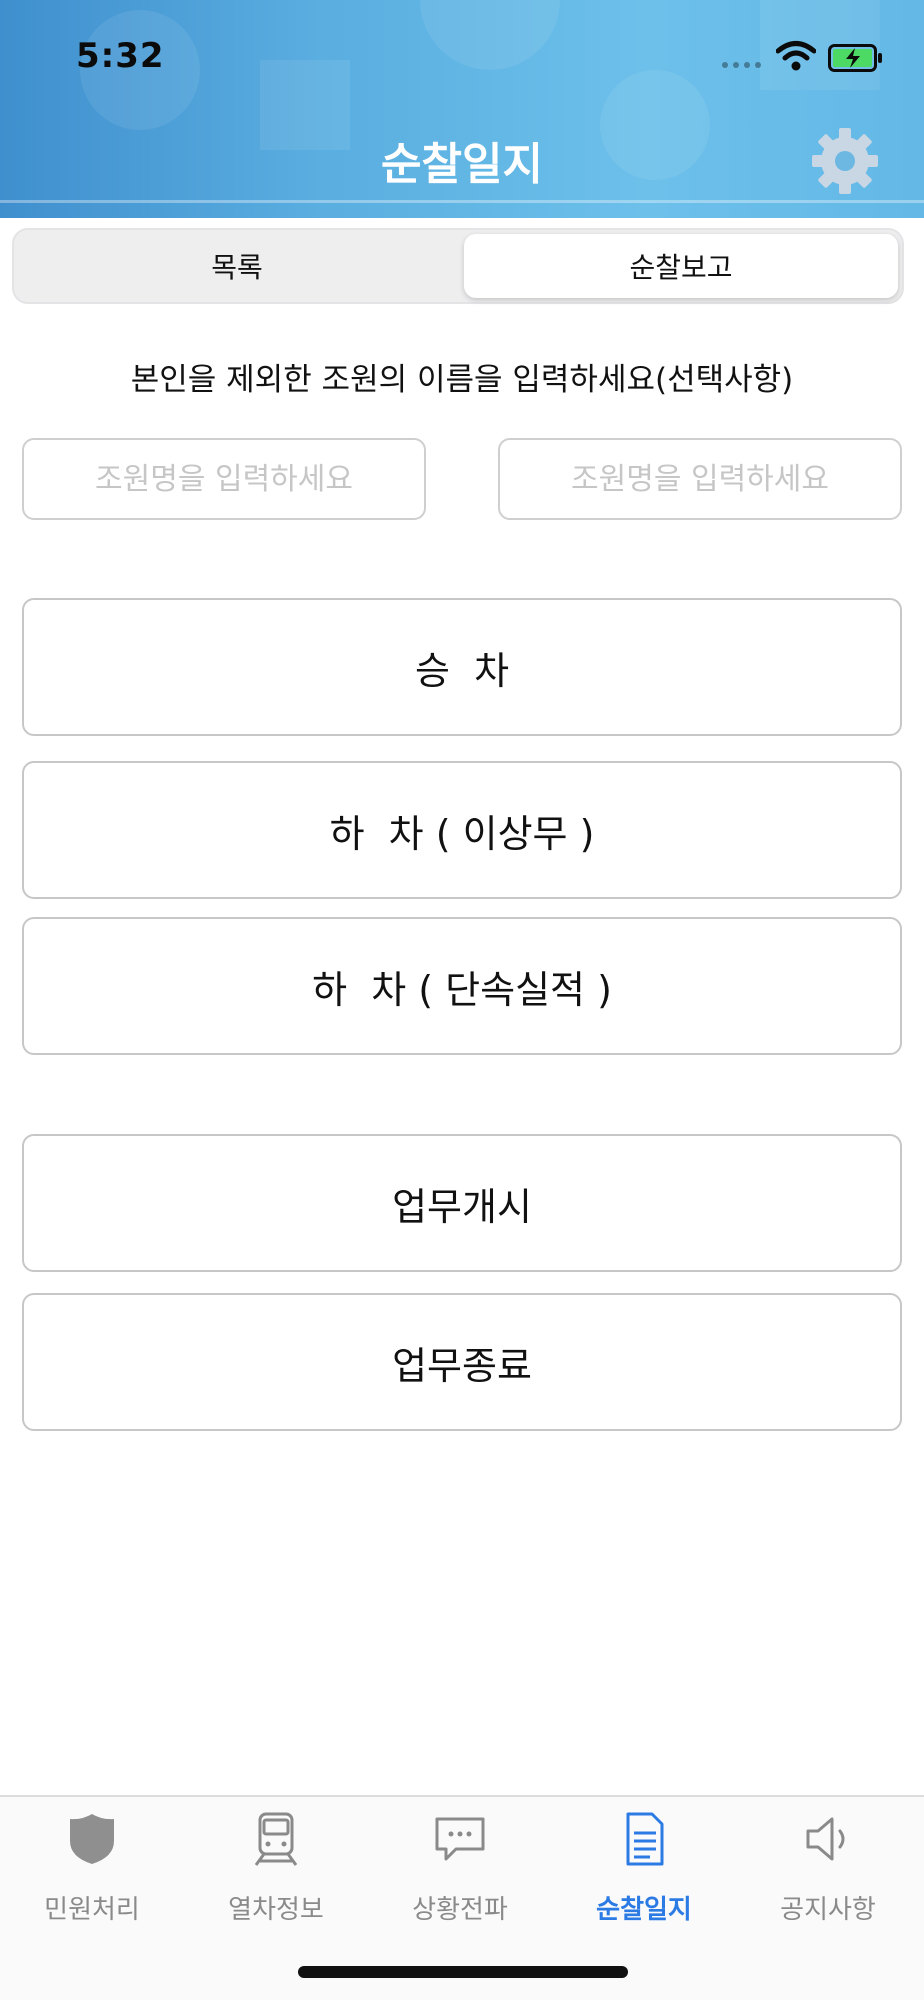 The width and height of the screenshot is (924, 2000). What do you see at coordinates (462, 986) in the screenshot?
I see `alight-enforcement-button: 하 차 ( 단속실적 )` at bounding box center [462, 986].